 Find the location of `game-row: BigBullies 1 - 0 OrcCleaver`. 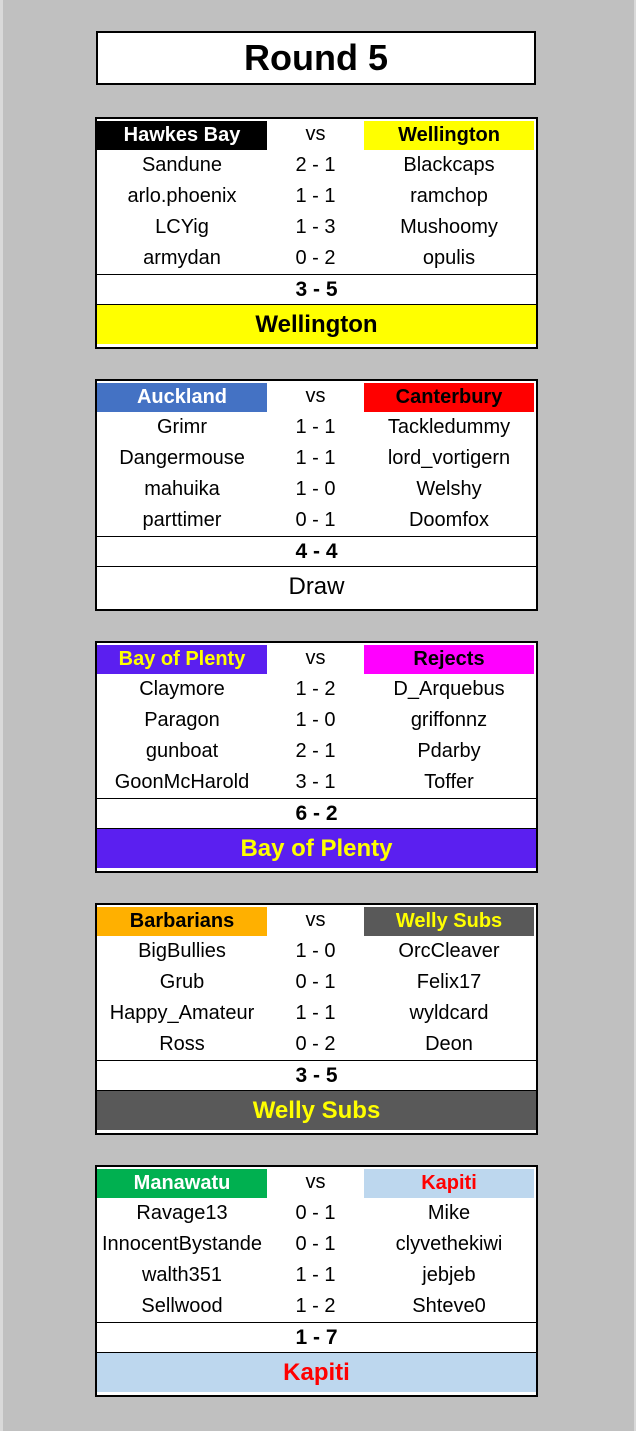

game-row: BigBullies 1 - 0 OrcCleaver is located at coordinates (316, 951).